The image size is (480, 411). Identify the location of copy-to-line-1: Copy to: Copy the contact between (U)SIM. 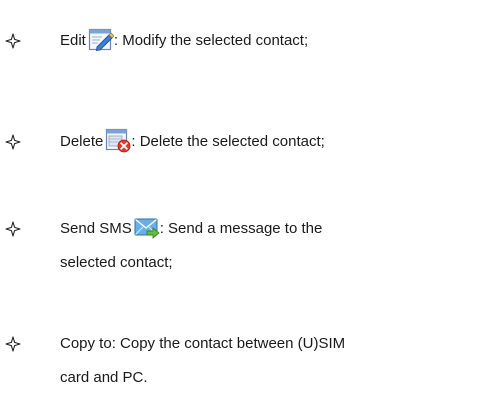
(203, 343).